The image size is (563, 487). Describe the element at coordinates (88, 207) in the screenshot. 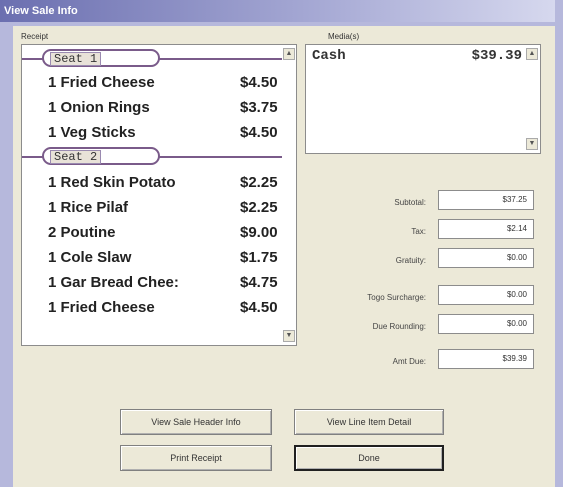

I see `item-name: 1 Rice Pilaf` at that location.